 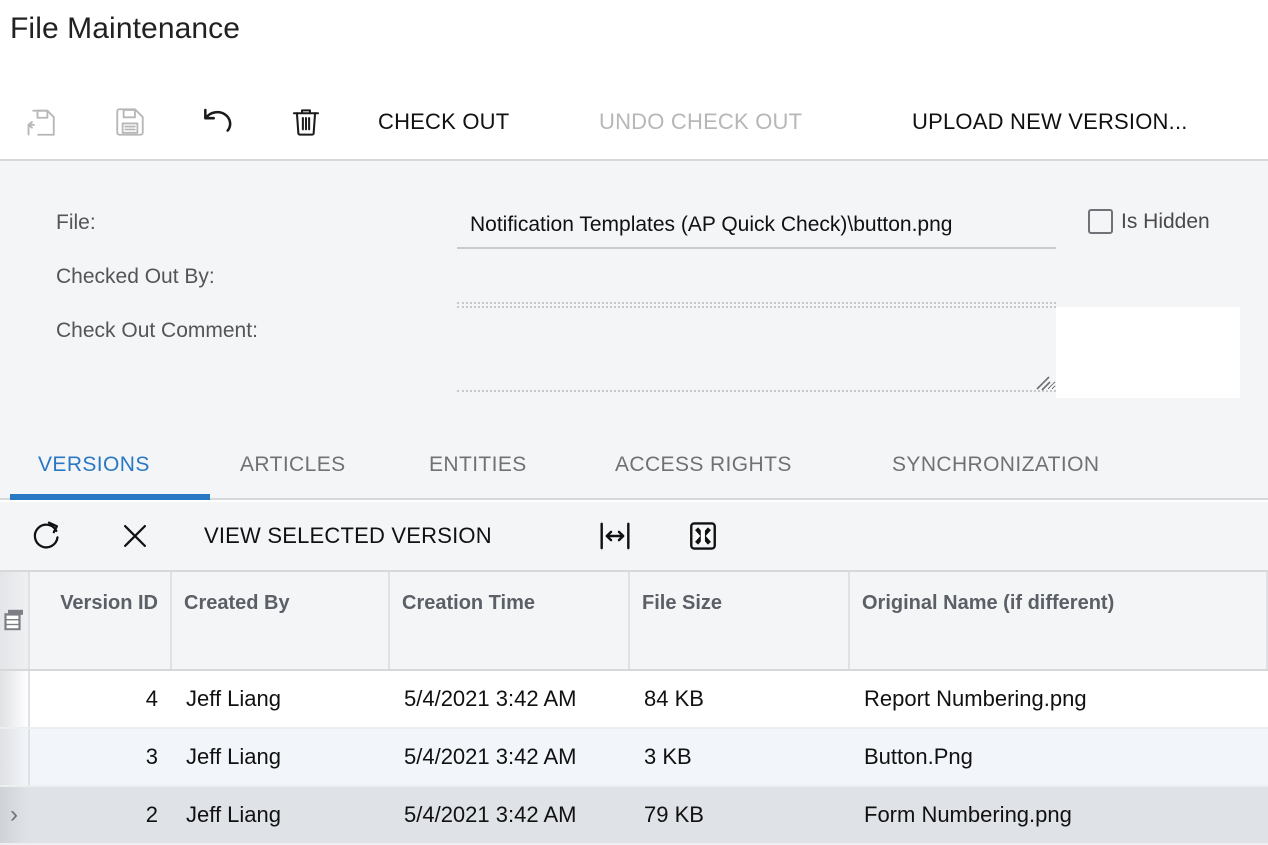 I want to click on check-out-comment-label: Check Out Comment:, so click(x=157, y=330).